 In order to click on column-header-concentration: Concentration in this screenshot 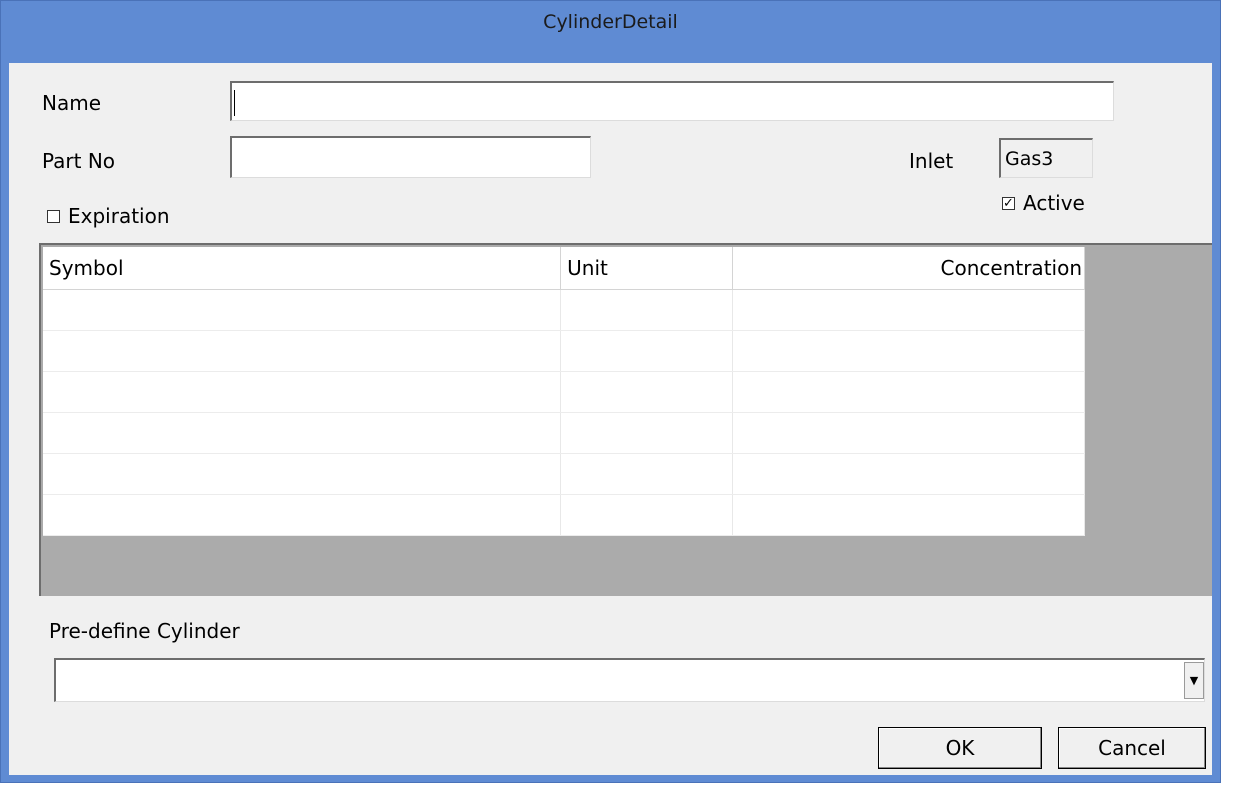, I will do `click(908, 268)`.